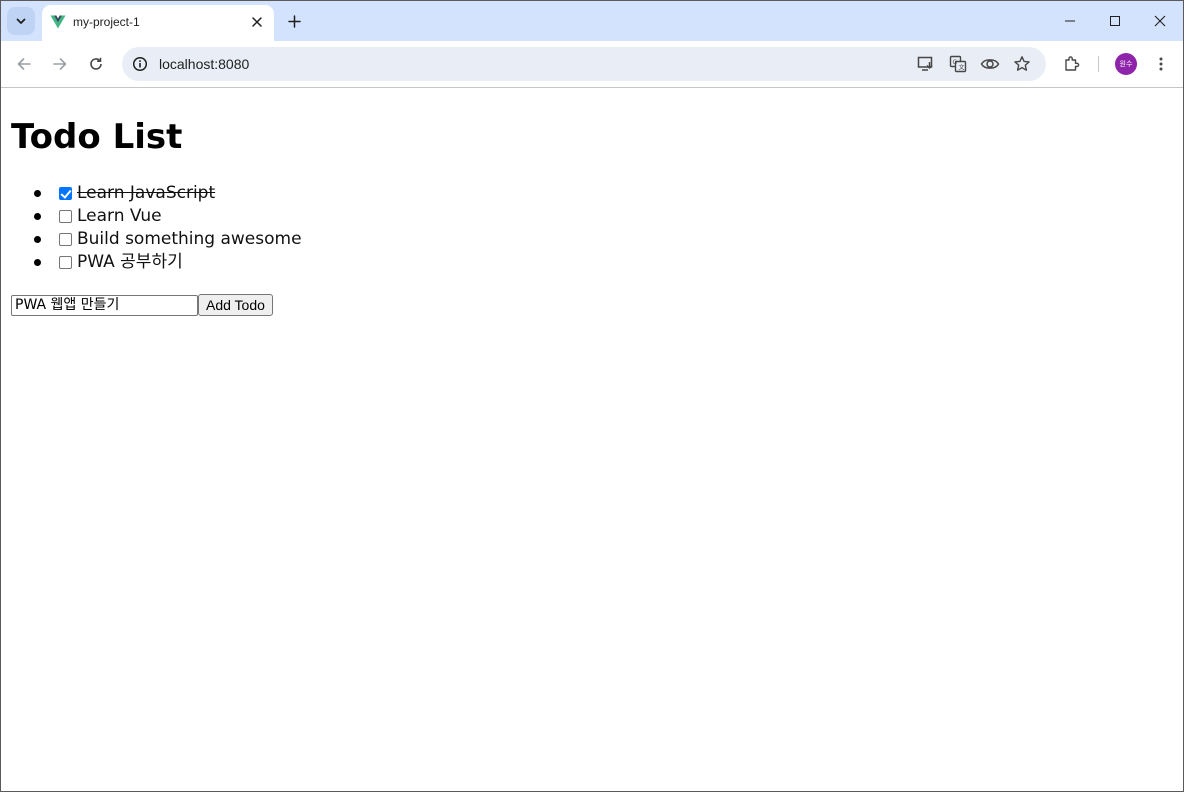  Describe the element at coordinates (106, 22) in the screenshot. I see `tab-title: my-project-1` at that location.